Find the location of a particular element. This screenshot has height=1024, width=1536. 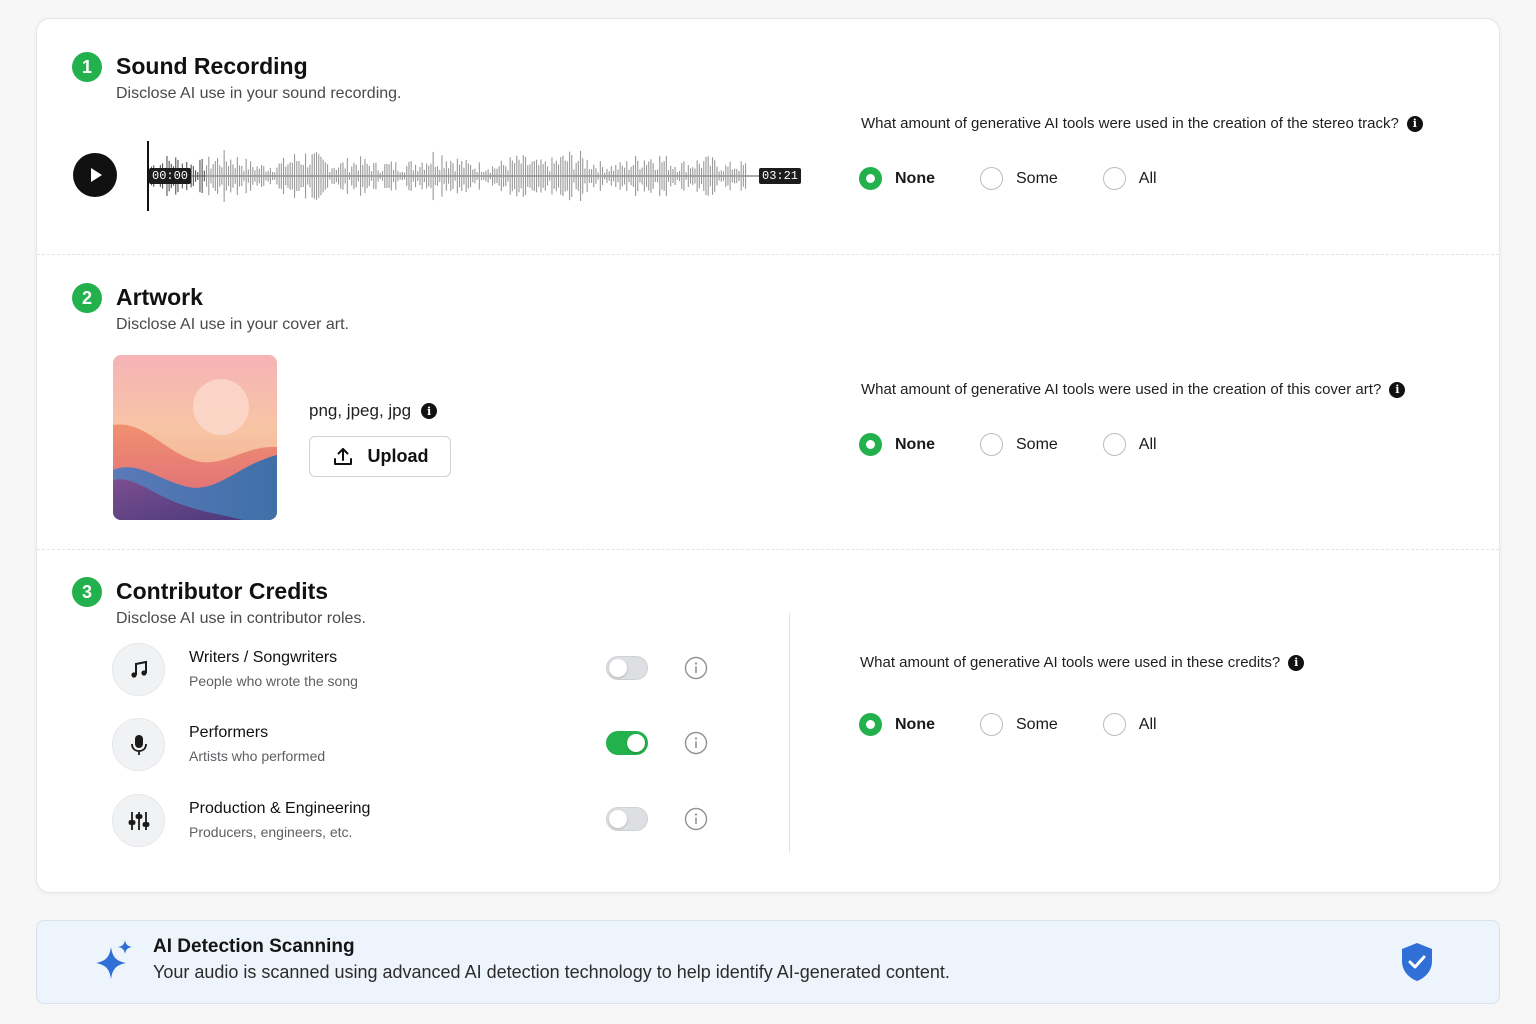

role-description: People who wrote the song is located at coordinates (273, 681).